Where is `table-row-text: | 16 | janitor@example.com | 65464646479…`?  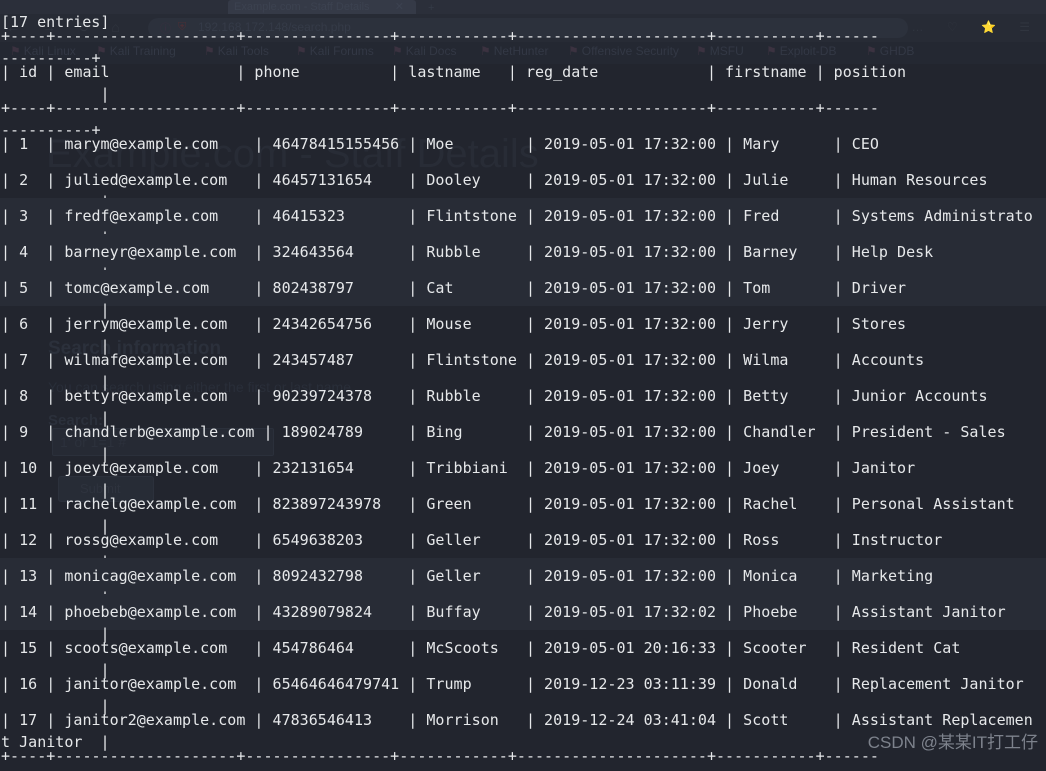
table-row-text: | 16 | janitor@example.com | 65464646479… is located at coordinates (512, 684).